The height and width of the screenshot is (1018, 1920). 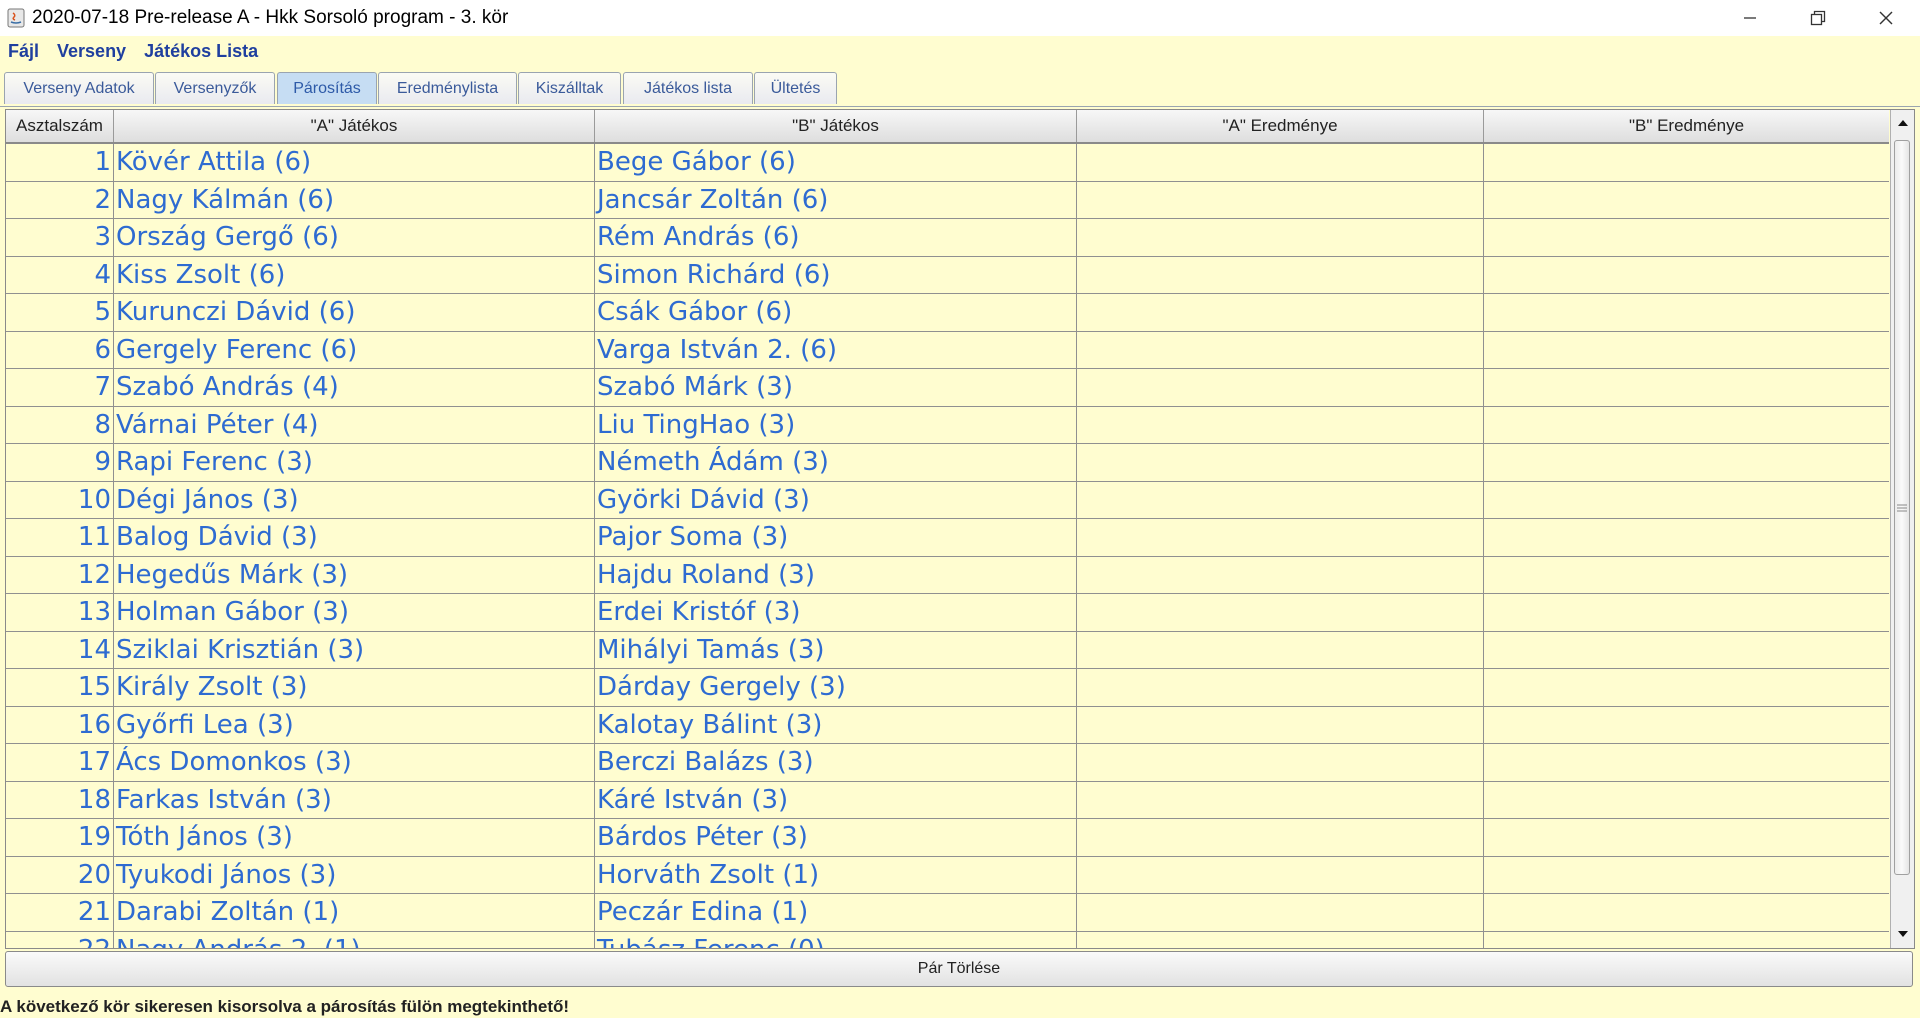 I want to click on tab-player-list: Játékos lista, so click(x=688, y=88).